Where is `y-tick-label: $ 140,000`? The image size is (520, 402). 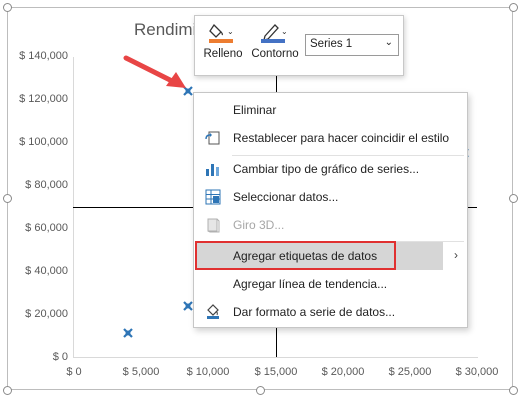 y-tick-label: $ 140,000 is located at coordinates (43, 56).